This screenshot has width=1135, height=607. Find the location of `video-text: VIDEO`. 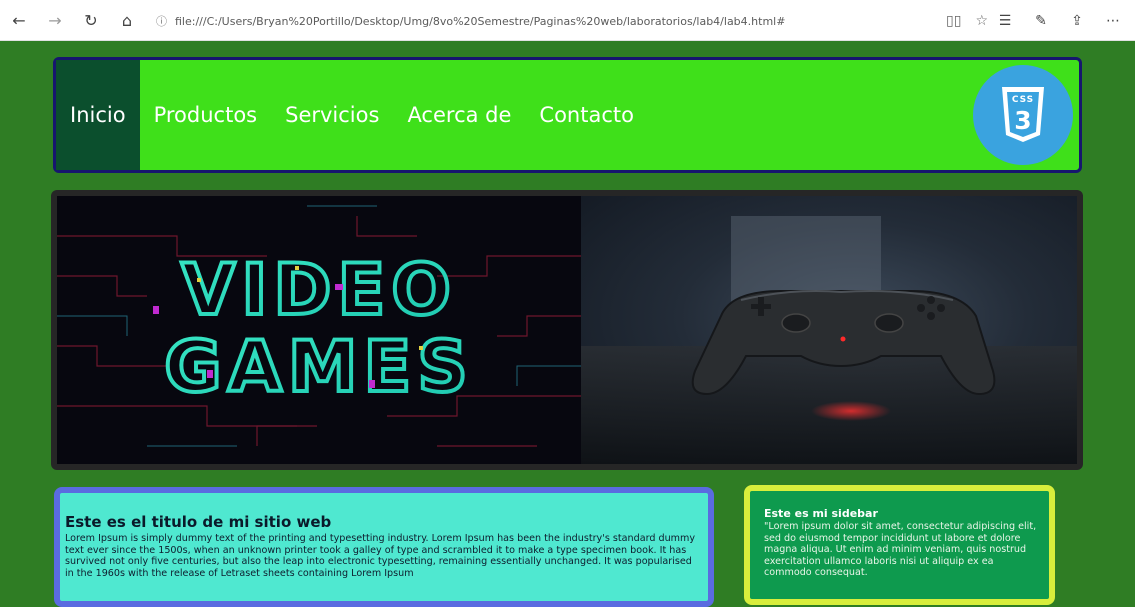

video-text: VIDEO is located at coordinates (319, 290).